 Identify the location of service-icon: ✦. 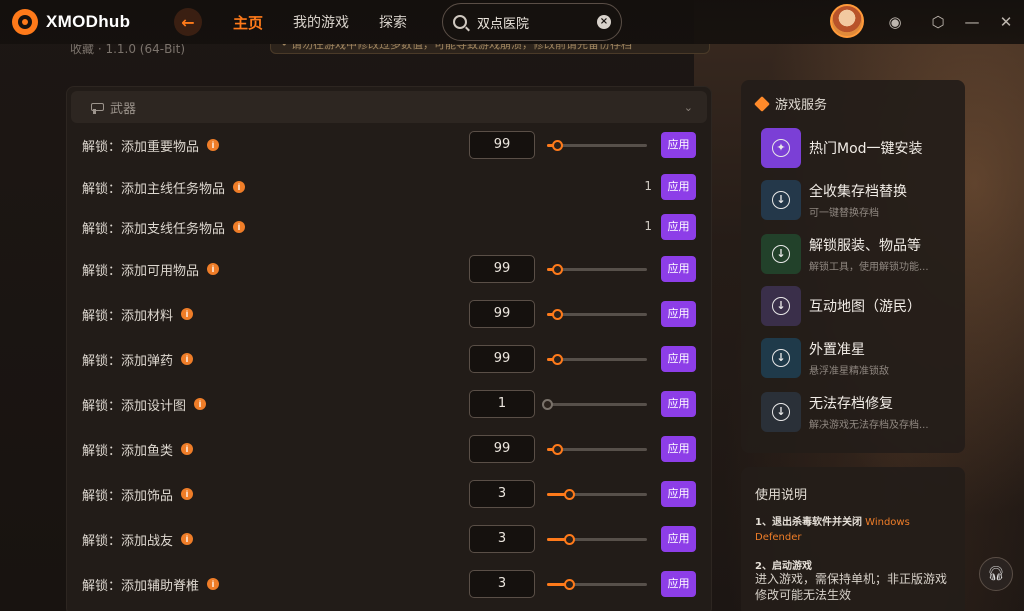
(781, 148).